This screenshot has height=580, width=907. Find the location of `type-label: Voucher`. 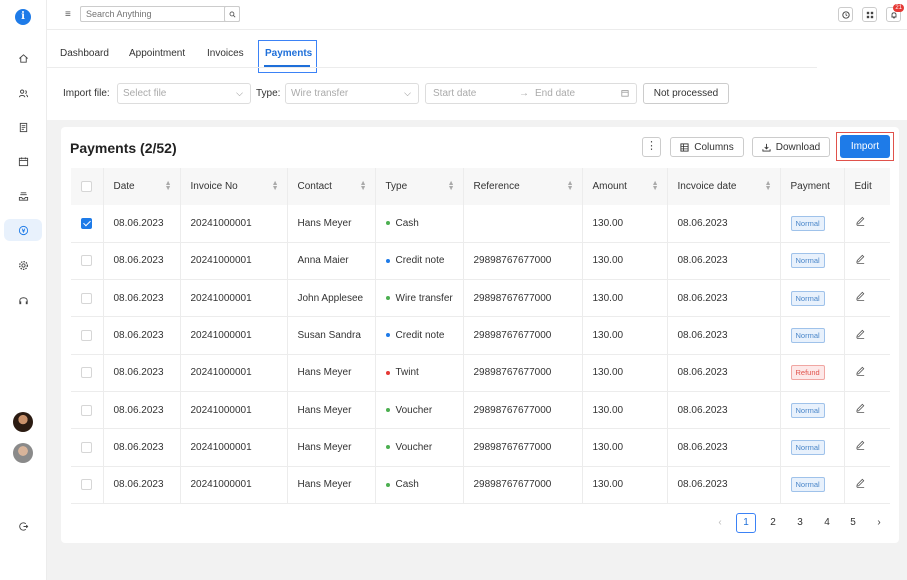

type-label: Voucher is located at coordinates (414, 410).